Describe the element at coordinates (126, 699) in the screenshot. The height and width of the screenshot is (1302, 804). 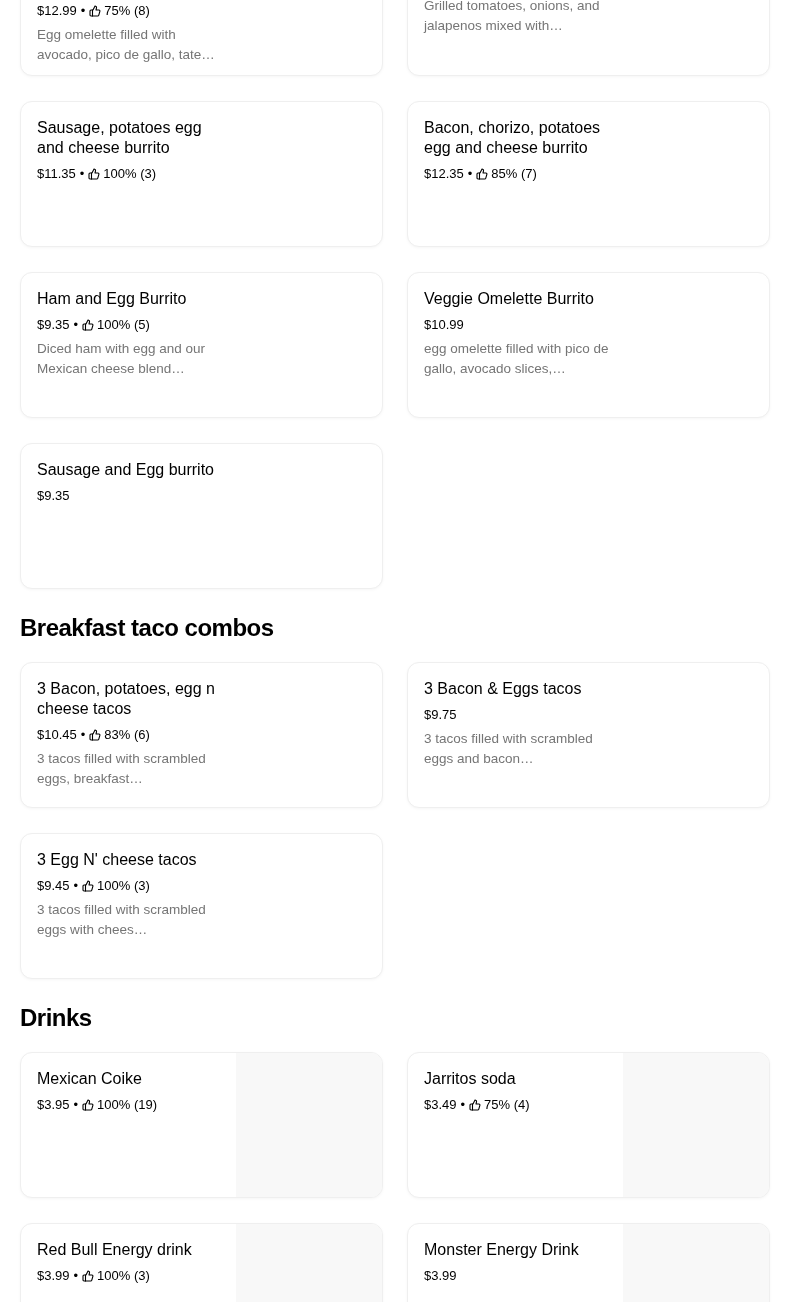
I see `item-title: 3 Bacon, potatoes, egg n cheese tacos` at that location.